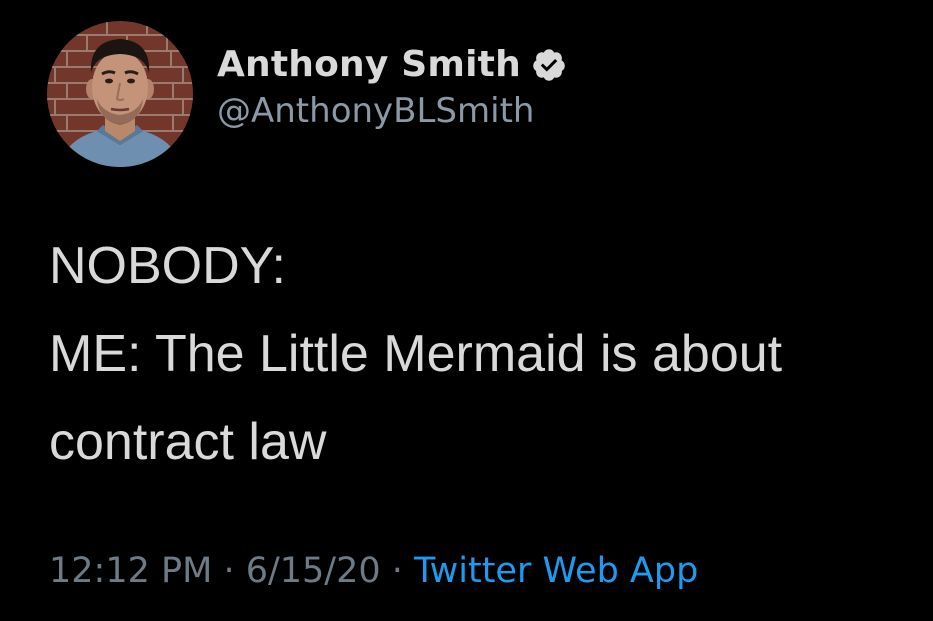 This screenshot has height=621, width=933. I want to click on tweet-header: Anthony Smith @AnthonyBLSmith, so click(307, 94).